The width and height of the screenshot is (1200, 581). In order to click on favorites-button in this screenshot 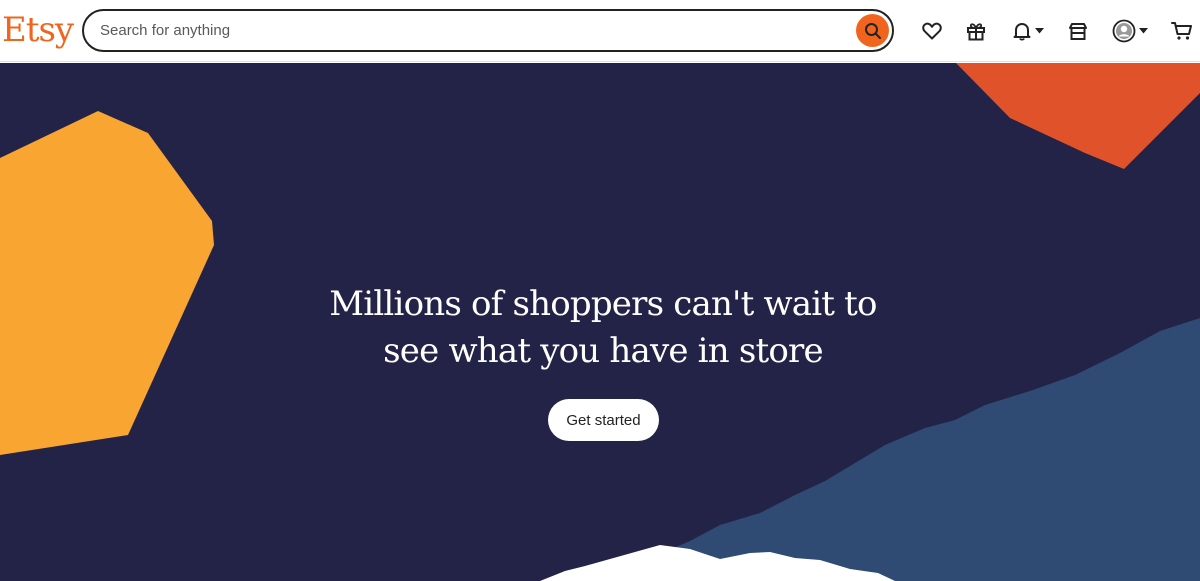, I will do `click(932, 31)`.